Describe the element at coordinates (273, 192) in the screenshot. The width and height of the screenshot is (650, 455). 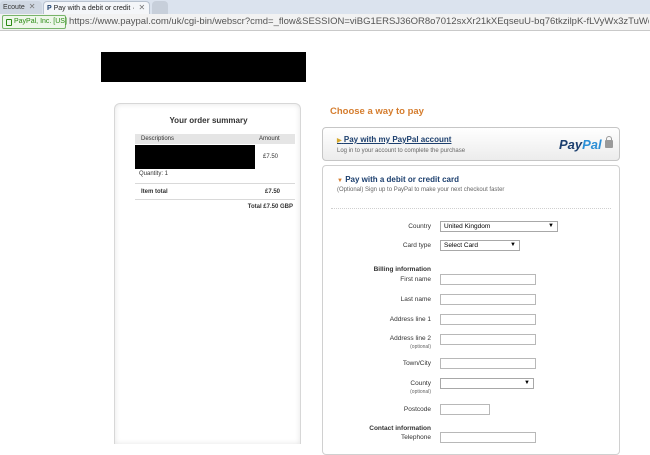
I see `item-total-value: £7.50` at that location.